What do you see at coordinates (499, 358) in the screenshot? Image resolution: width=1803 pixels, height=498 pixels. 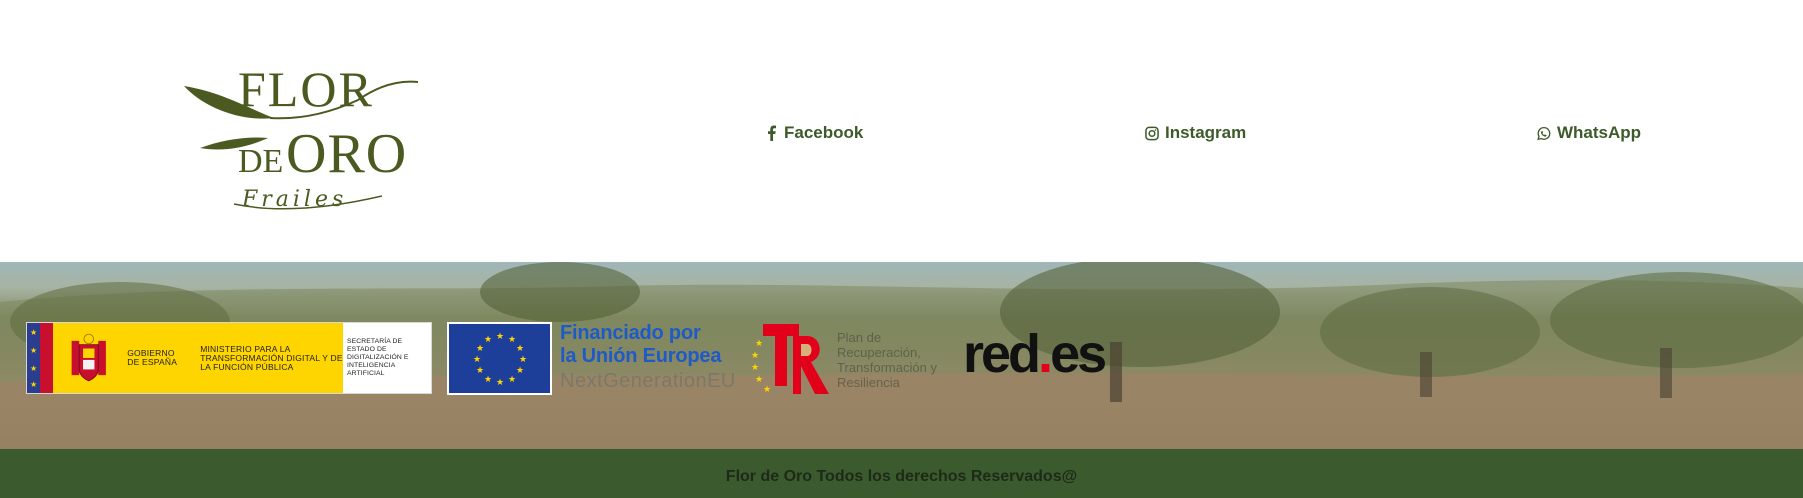 I see `eu-flag-icon: ★ ★ ★ ★ ★ ★ ★ ★ ★ ★ ★ ★` at bounding box center [499, 358].